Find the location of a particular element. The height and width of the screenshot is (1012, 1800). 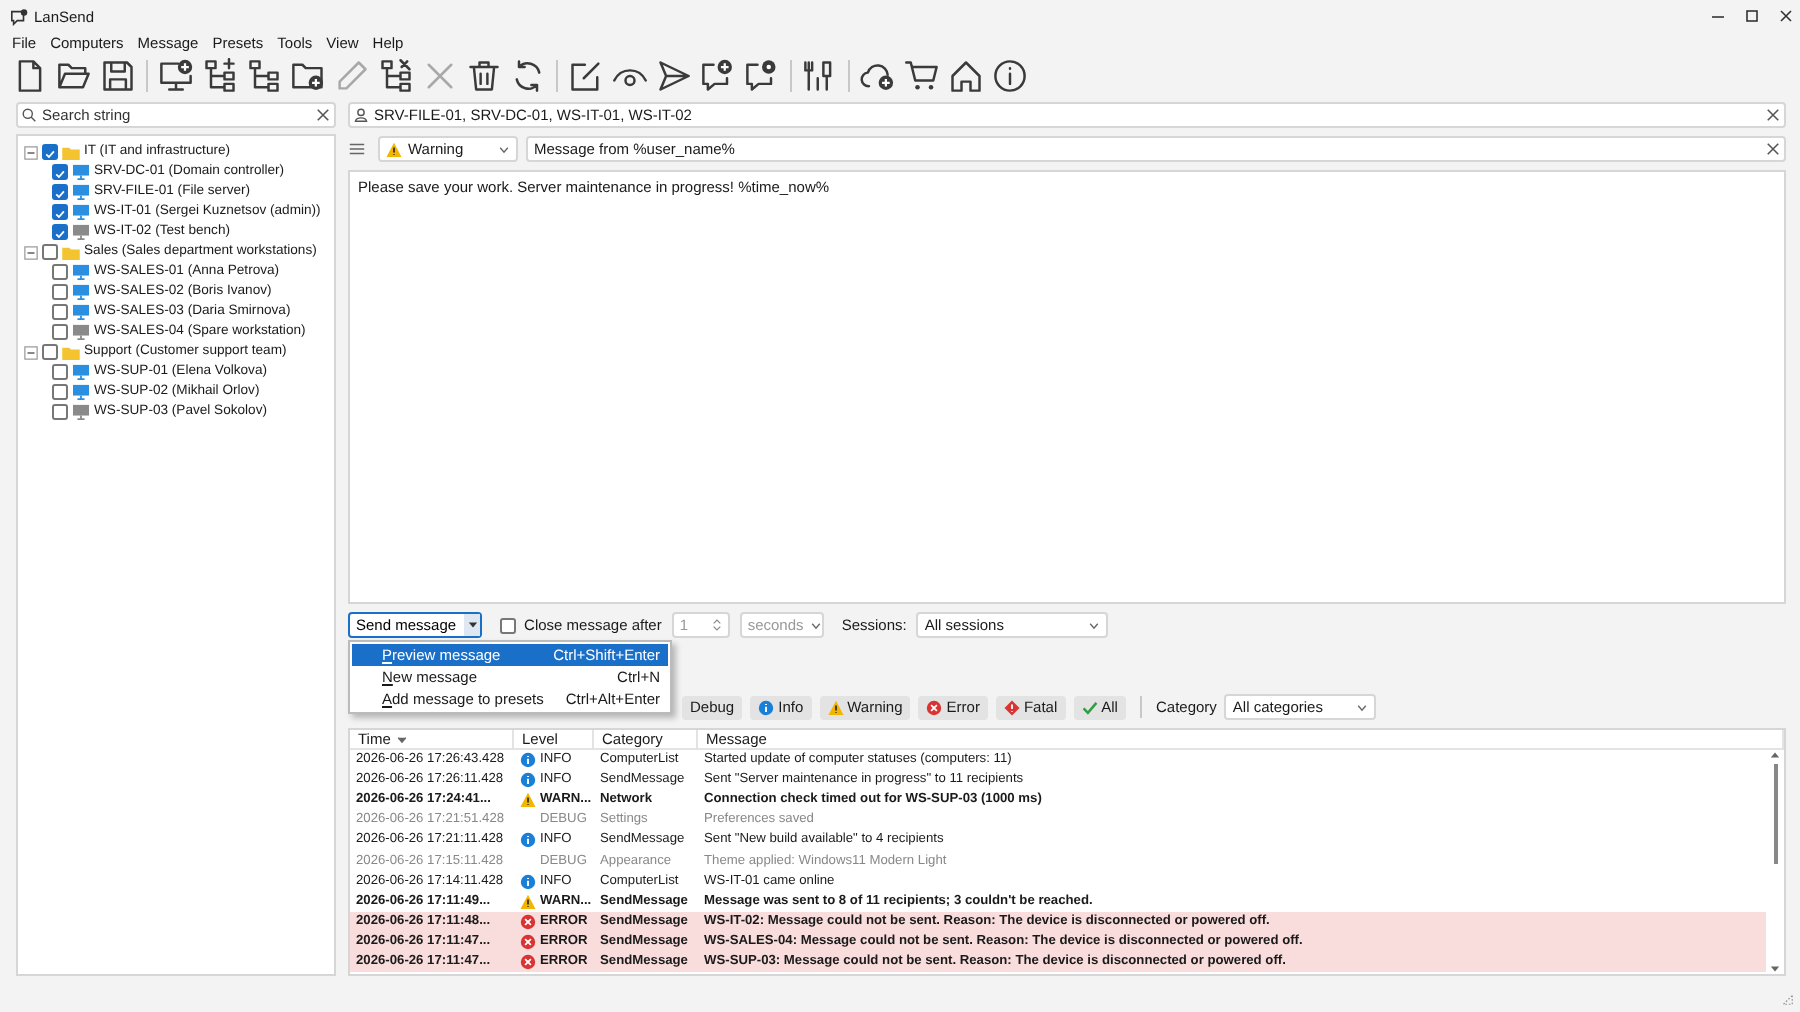

tree-icon is located at coordinates (264, 76).